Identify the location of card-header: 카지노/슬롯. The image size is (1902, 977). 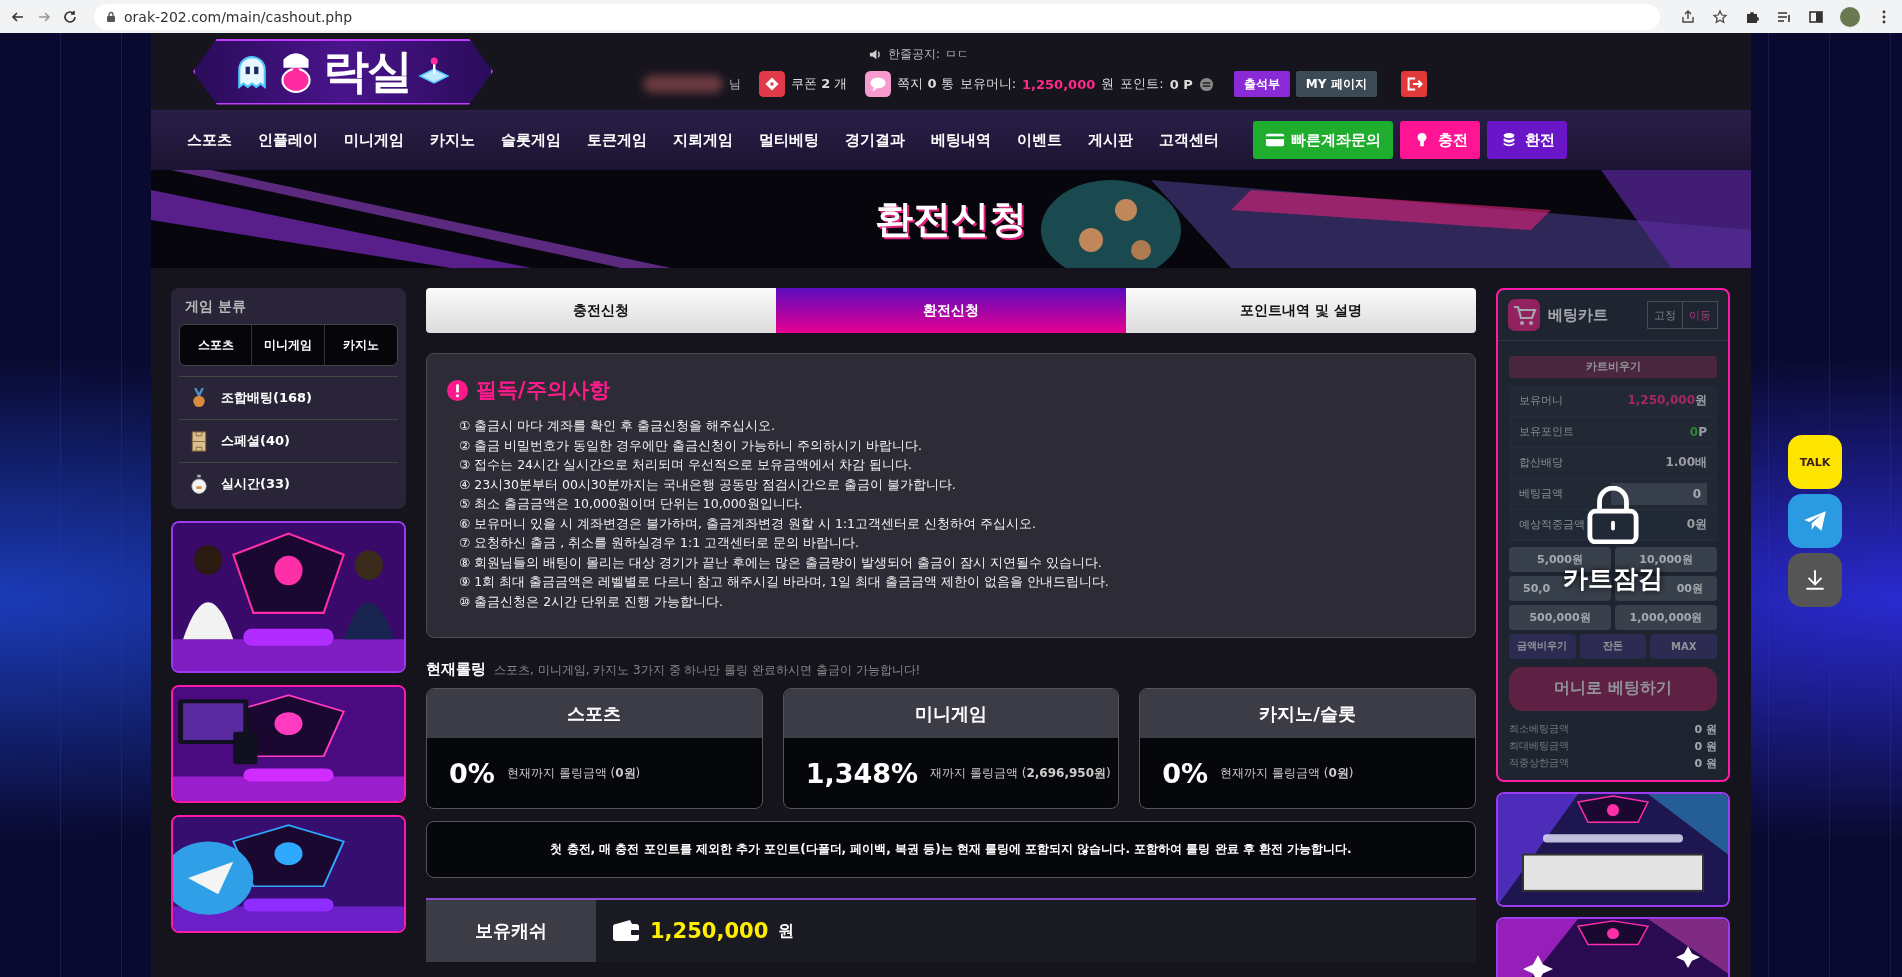
(1307, 713).